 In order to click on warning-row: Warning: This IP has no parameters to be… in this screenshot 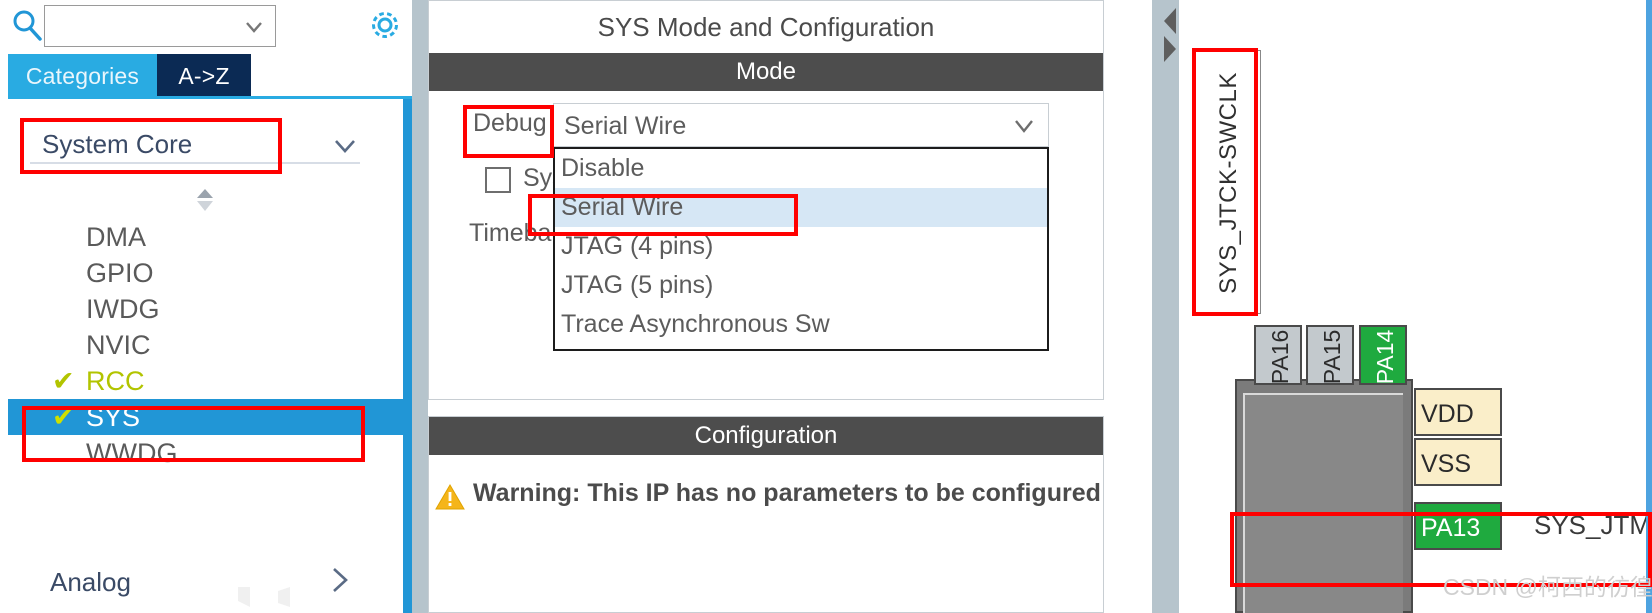, I will do `click(766, 499)`.